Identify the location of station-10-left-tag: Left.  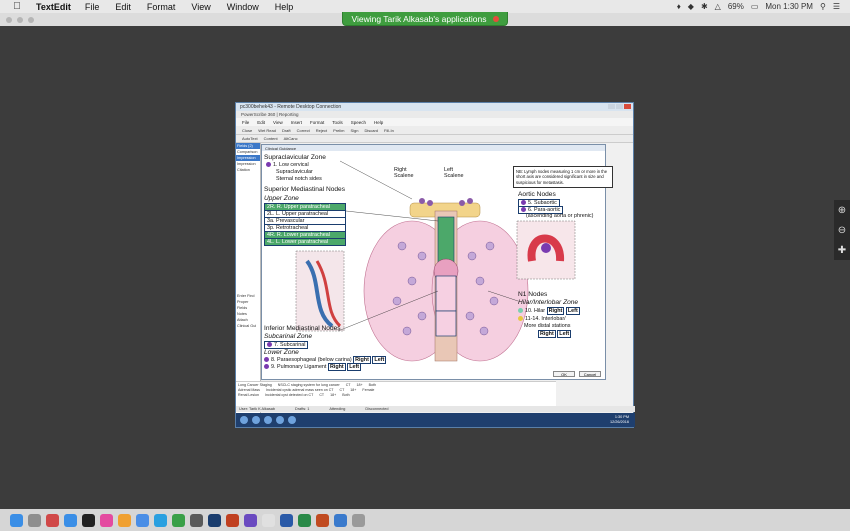
(572, 311).